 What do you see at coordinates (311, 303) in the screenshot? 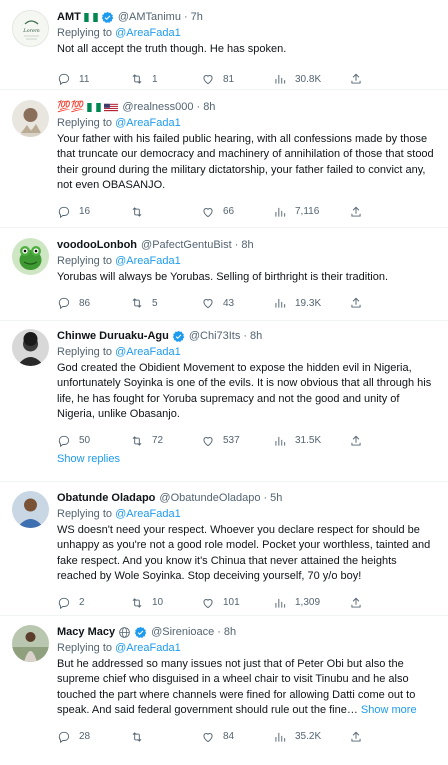
I see `views-button: 19.3K` at bounding box center [311, 303].